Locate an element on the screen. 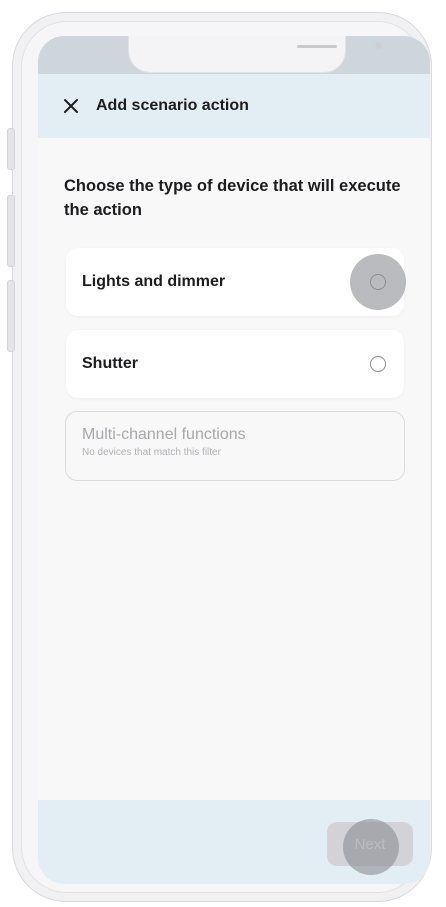 The image size is (446, 907). front-camera is located at coordinates (378, 45).